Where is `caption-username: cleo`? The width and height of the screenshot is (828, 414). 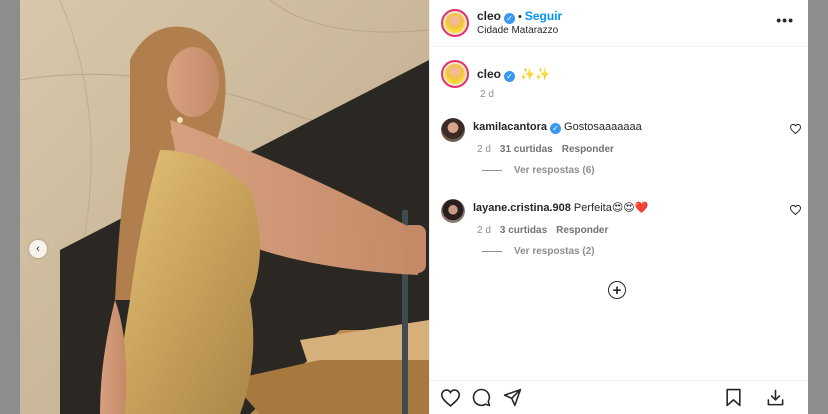
caption-username: cleo is located at coordinates (489, 74).